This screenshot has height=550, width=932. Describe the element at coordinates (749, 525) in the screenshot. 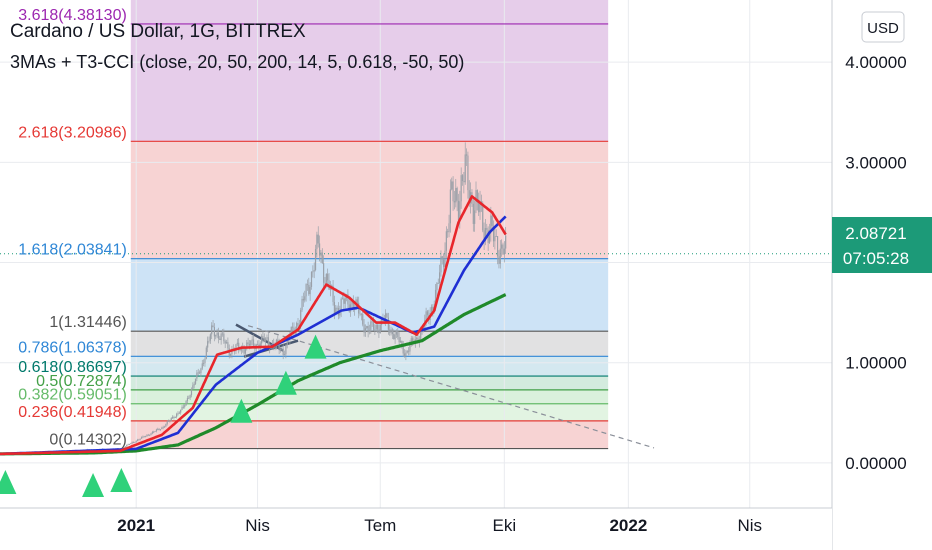

I see `time-tick-label: Nis` at that location.